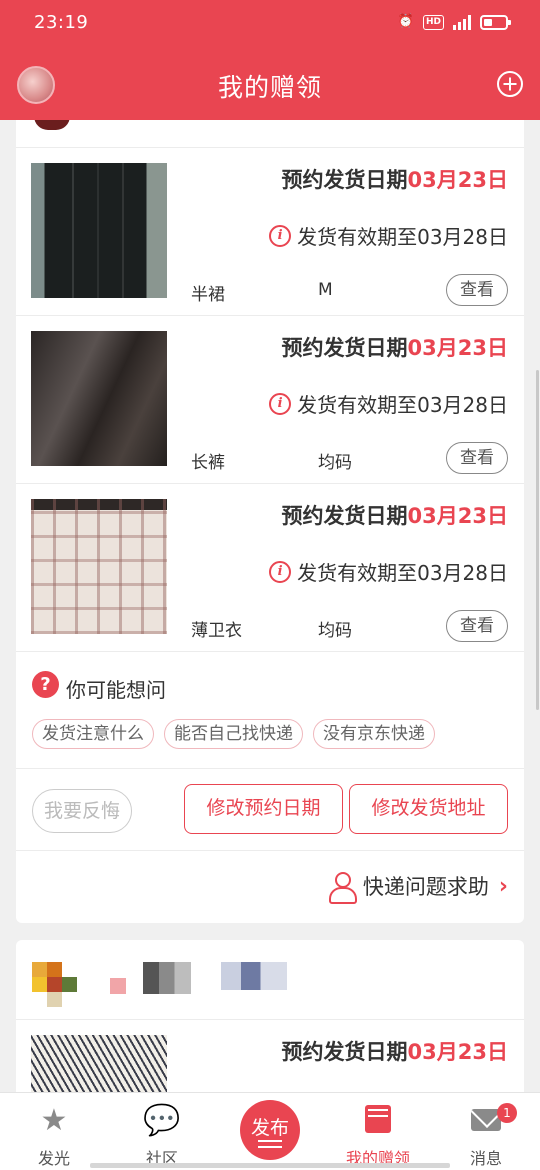  I want to click on item-name: 长裤, so click(208, 463).